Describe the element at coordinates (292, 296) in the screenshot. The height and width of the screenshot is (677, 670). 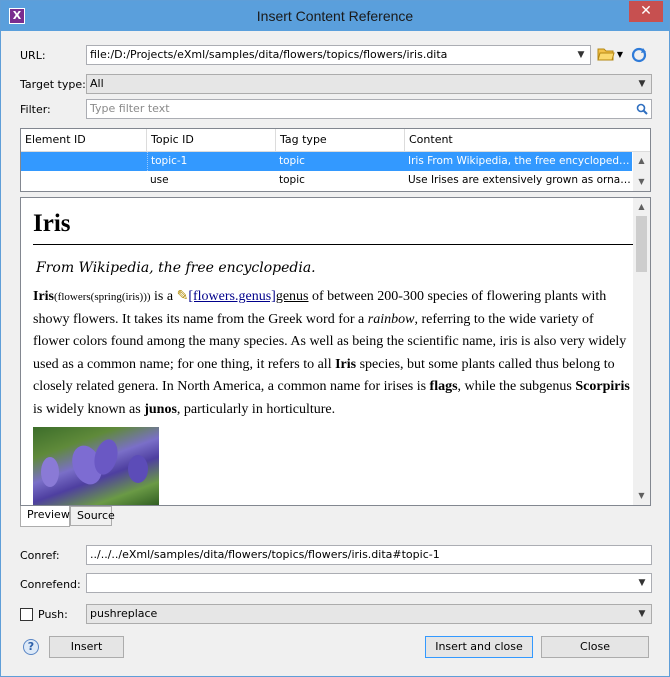
I see `genus-link: genus` at that location.